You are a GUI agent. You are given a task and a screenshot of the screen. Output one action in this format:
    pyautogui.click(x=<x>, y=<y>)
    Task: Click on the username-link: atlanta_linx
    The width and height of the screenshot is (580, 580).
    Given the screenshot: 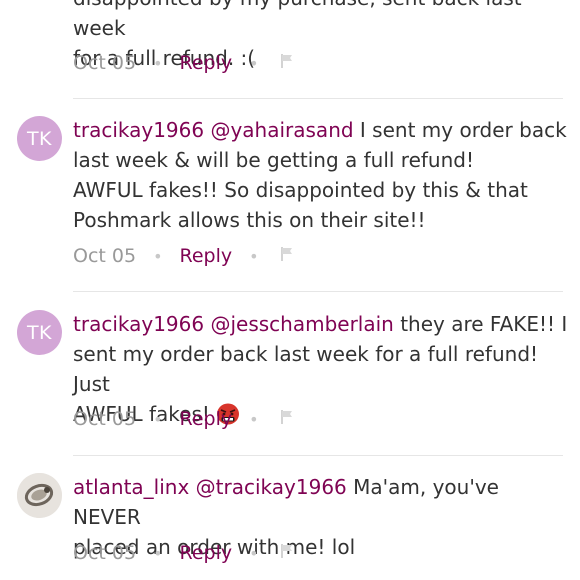 What is the action you would take?
    pyautogui.click(x=131, y=487)
    